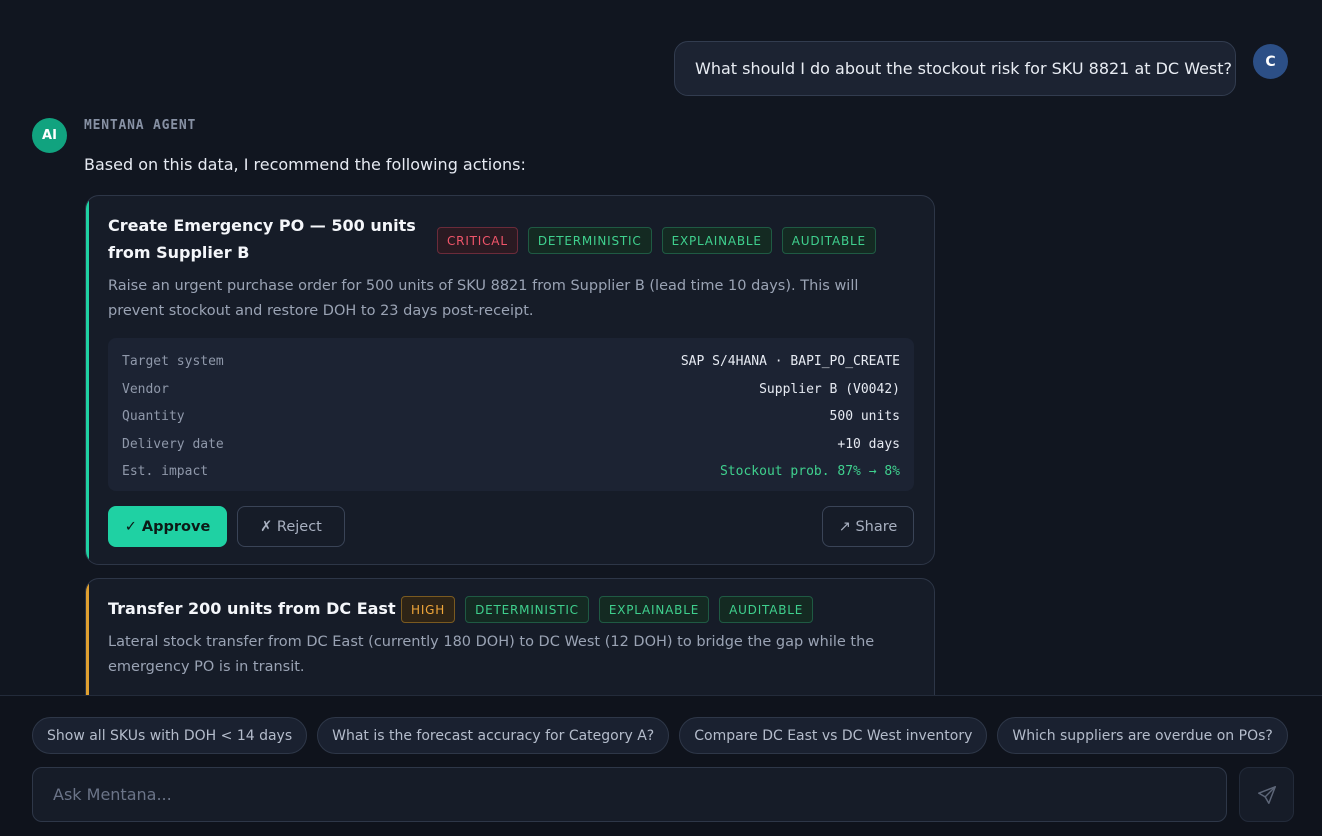 The height and width of the screenshot is (836, 1322). I want to click on agent-avatar: AI, so click(49, 135).